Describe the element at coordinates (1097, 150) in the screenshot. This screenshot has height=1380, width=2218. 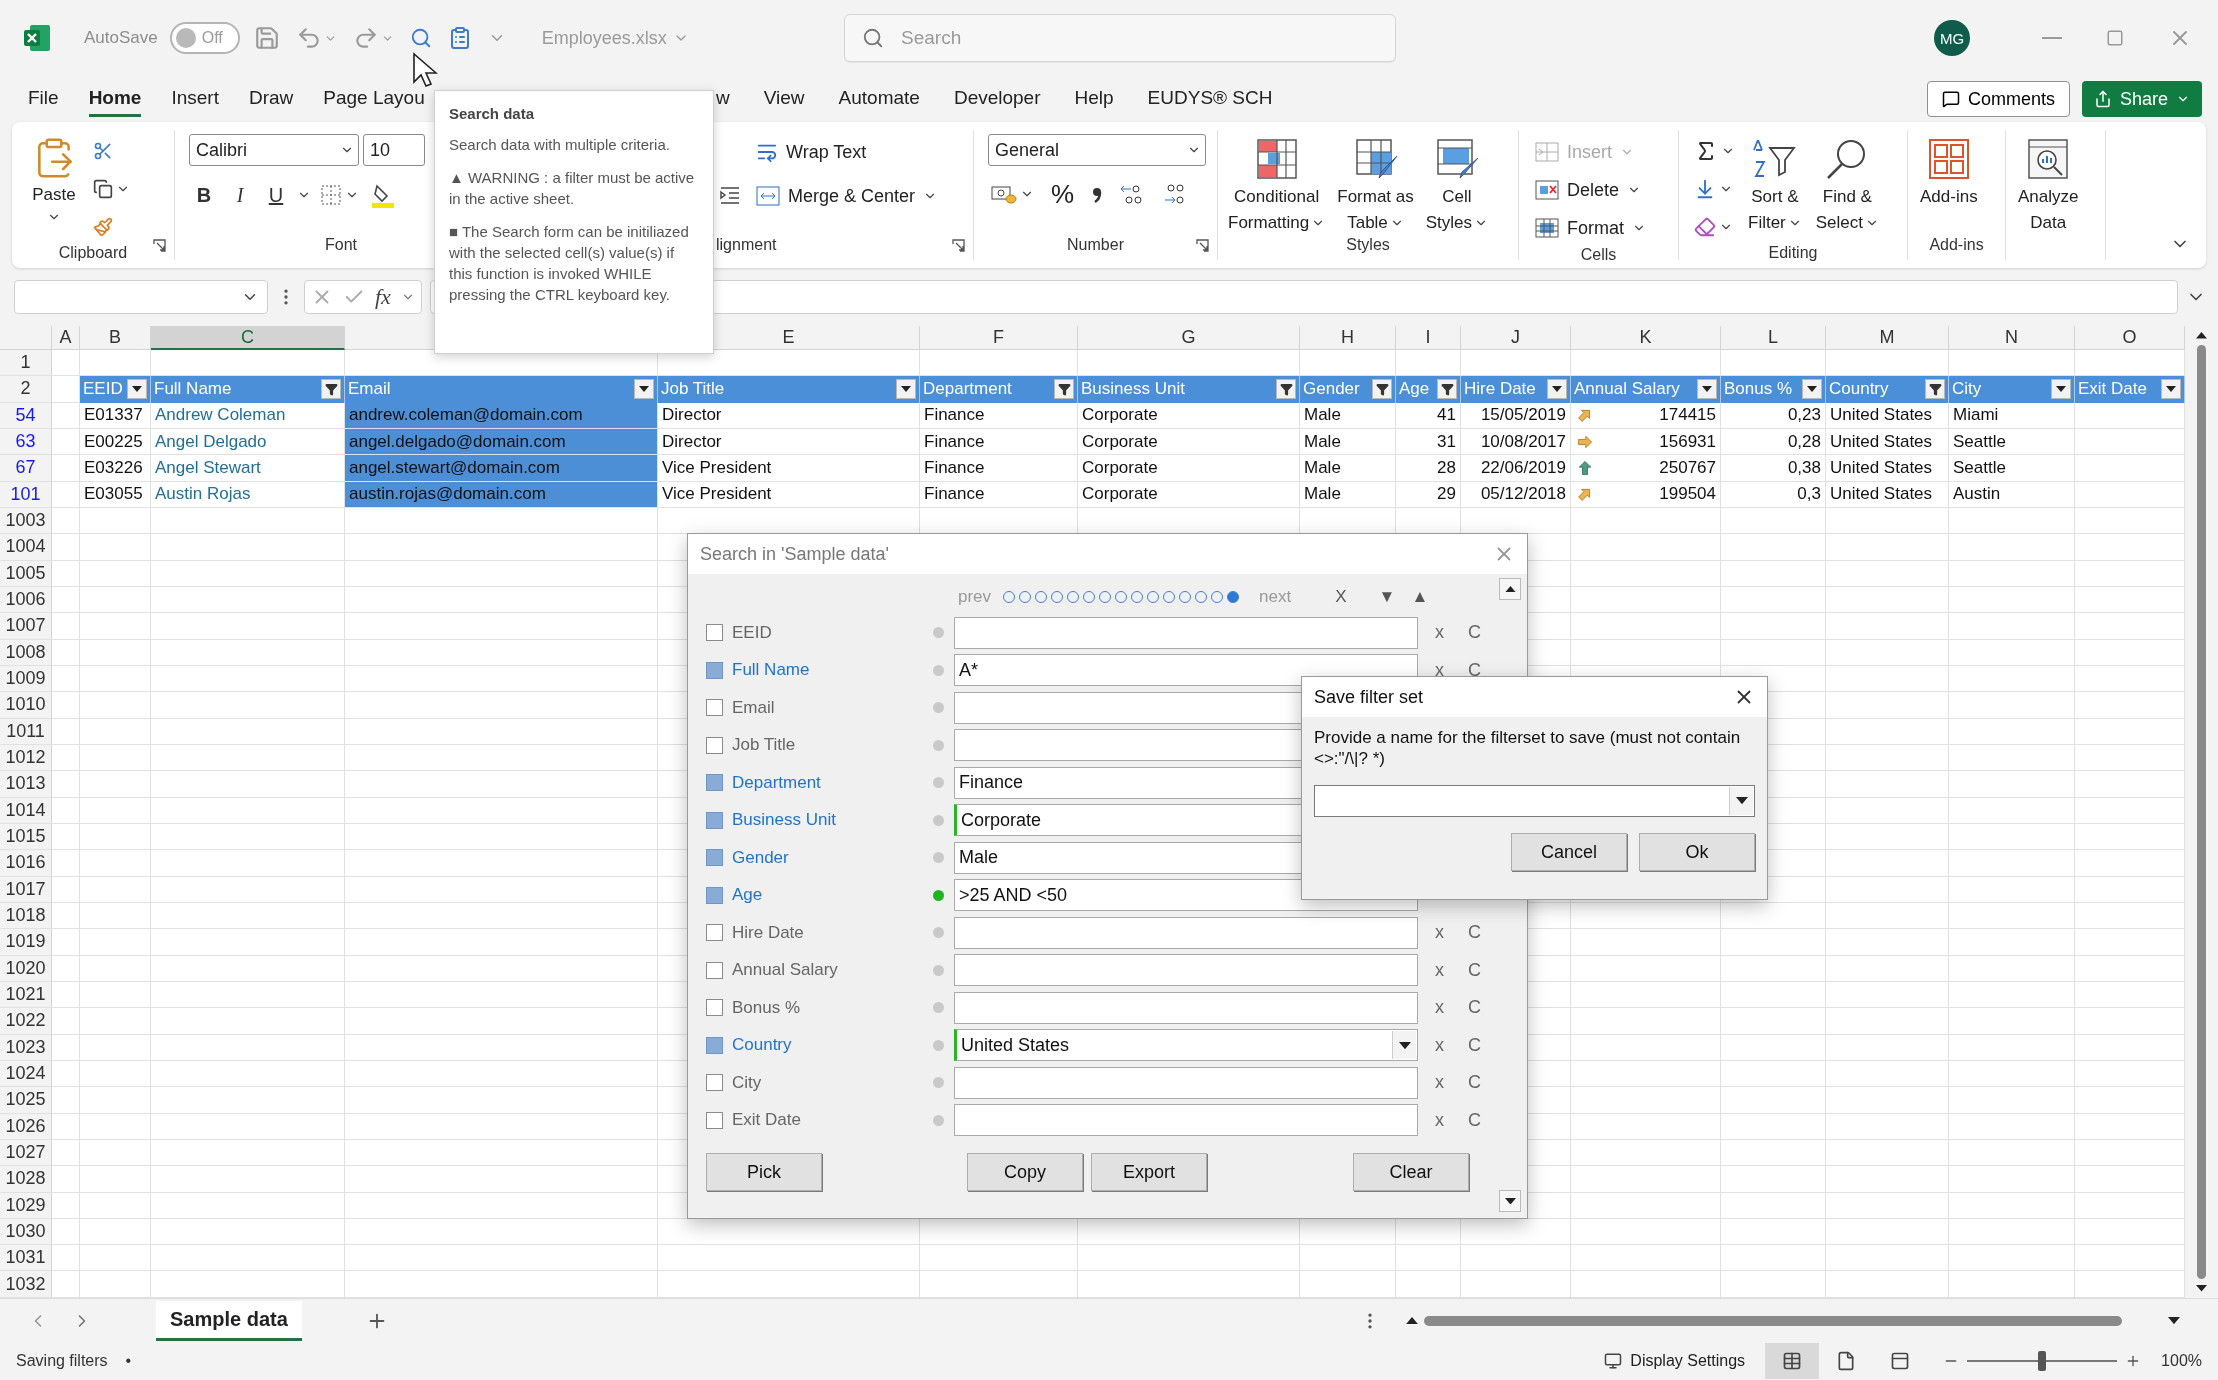
I see `number-format-field: General` at that location.